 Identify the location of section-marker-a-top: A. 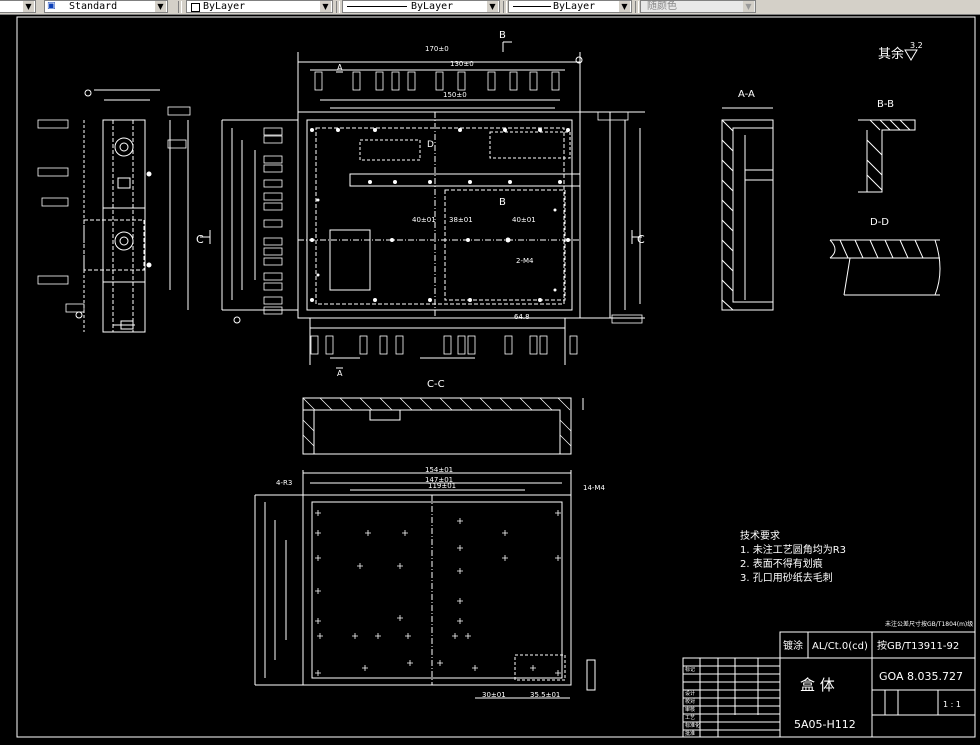
(340, 67).